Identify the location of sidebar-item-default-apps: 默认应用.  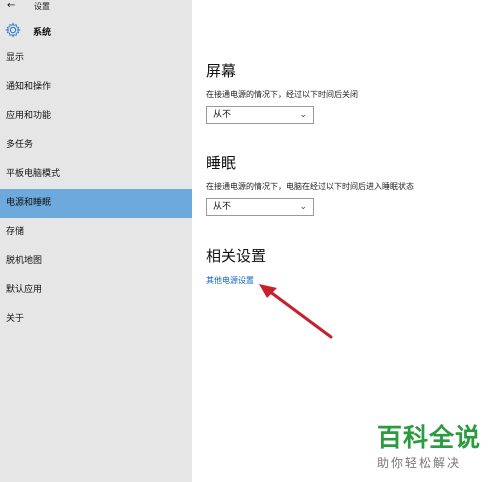
(96, 290).